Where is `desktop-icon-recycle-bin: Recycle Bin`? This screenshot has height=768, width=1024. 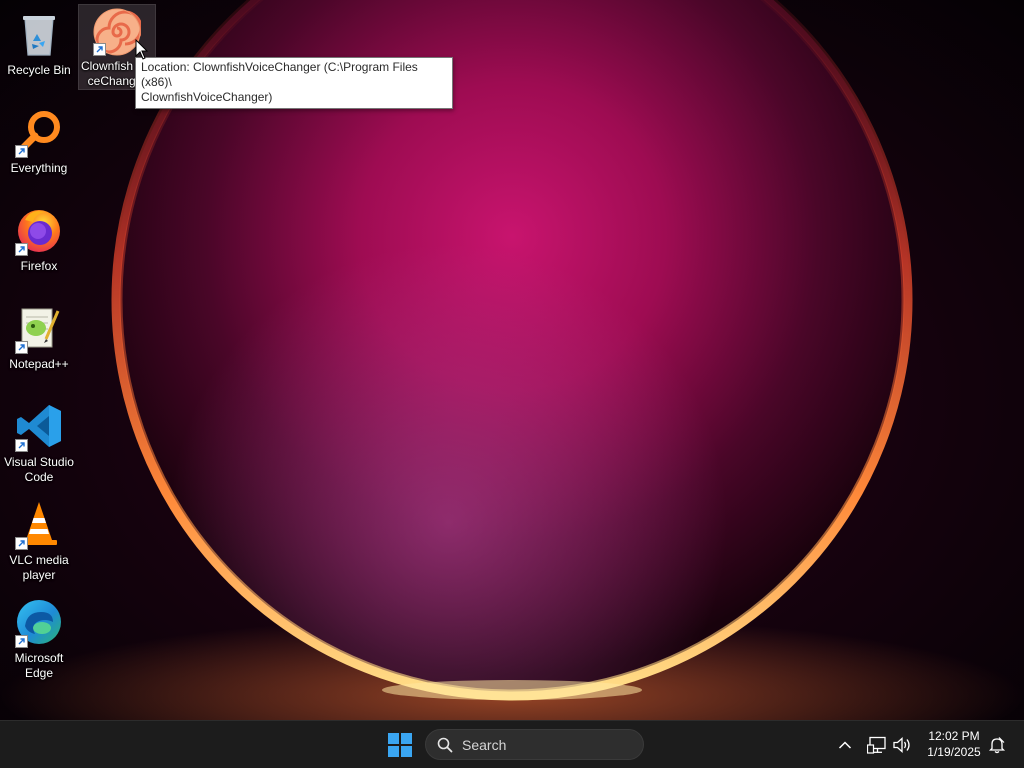
desktop-icon-recycle-bin: Recycle Bin is located at coordinates (39, 42).